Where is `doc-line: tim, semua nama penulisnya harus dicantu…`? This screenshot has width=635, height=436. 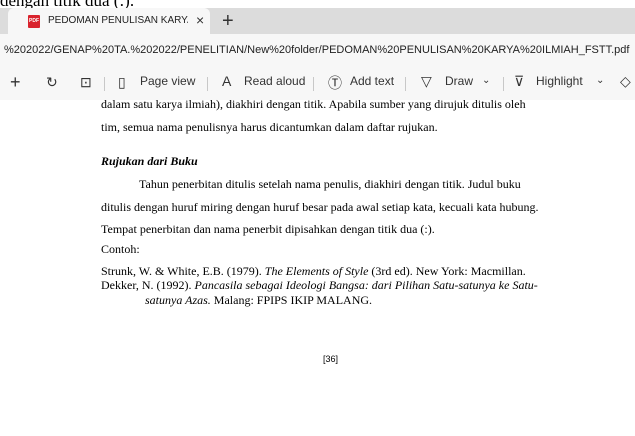
doc-line: tim, semua nama penulisnya harus dicantu… is located at coordinates (269, 127).